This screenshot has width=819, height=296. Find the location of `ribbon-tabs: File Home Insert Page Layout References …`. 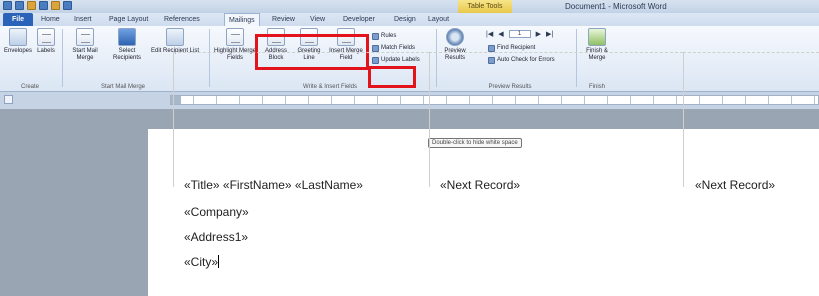

ribbon-tabs: File Home Insert Page Layout References … is located at coordinates (409, 19).